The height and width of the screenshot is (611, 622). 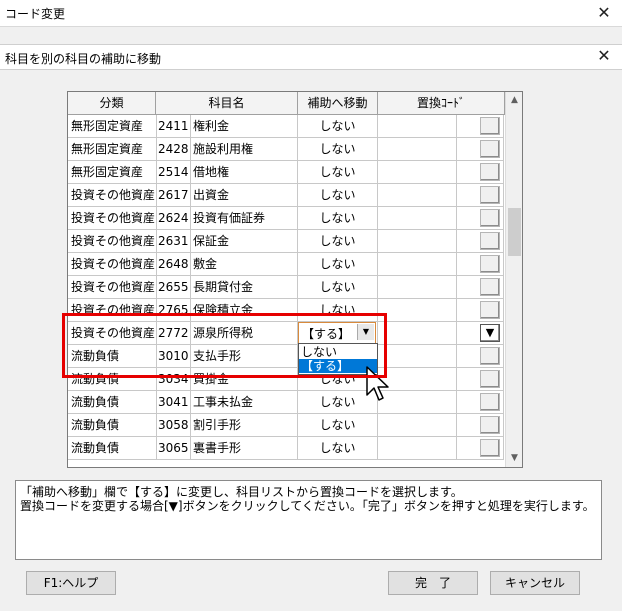 I want to click on code-cell: 2624, so click(x=173, y=218).